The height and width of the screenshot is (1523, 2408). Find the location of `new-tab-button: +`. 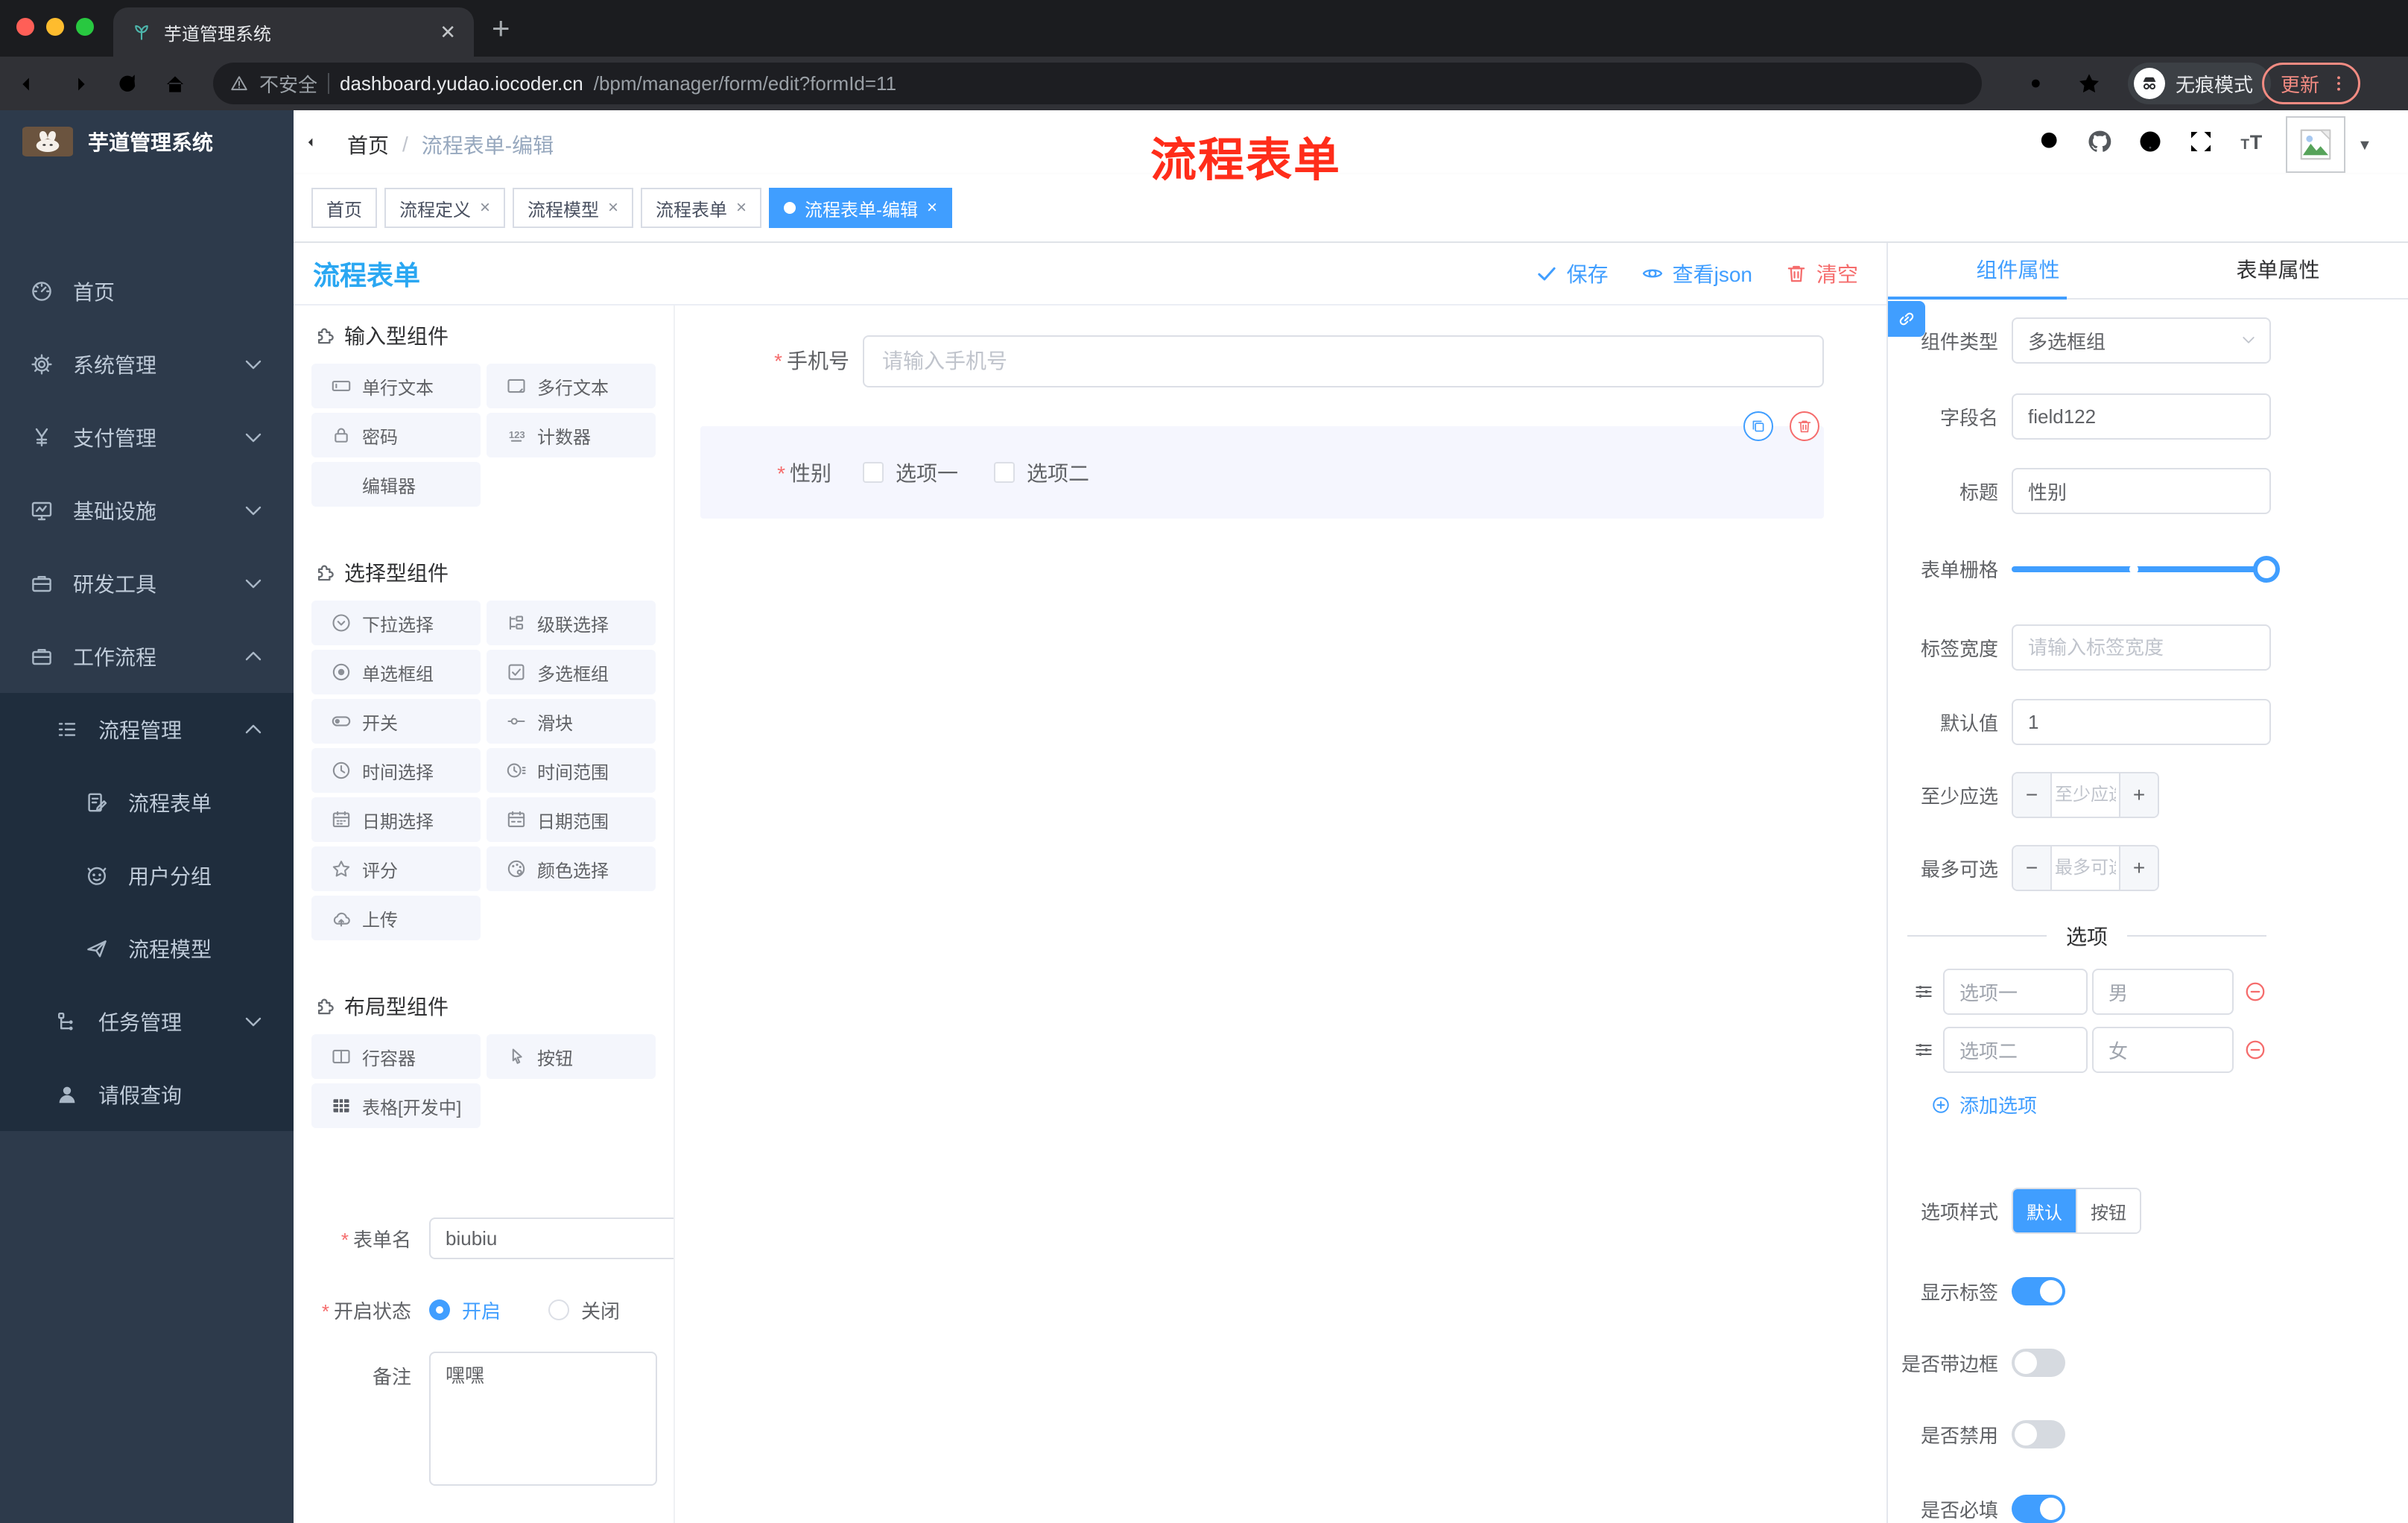

new-tab-button: + is located at coordinates (501, 28).